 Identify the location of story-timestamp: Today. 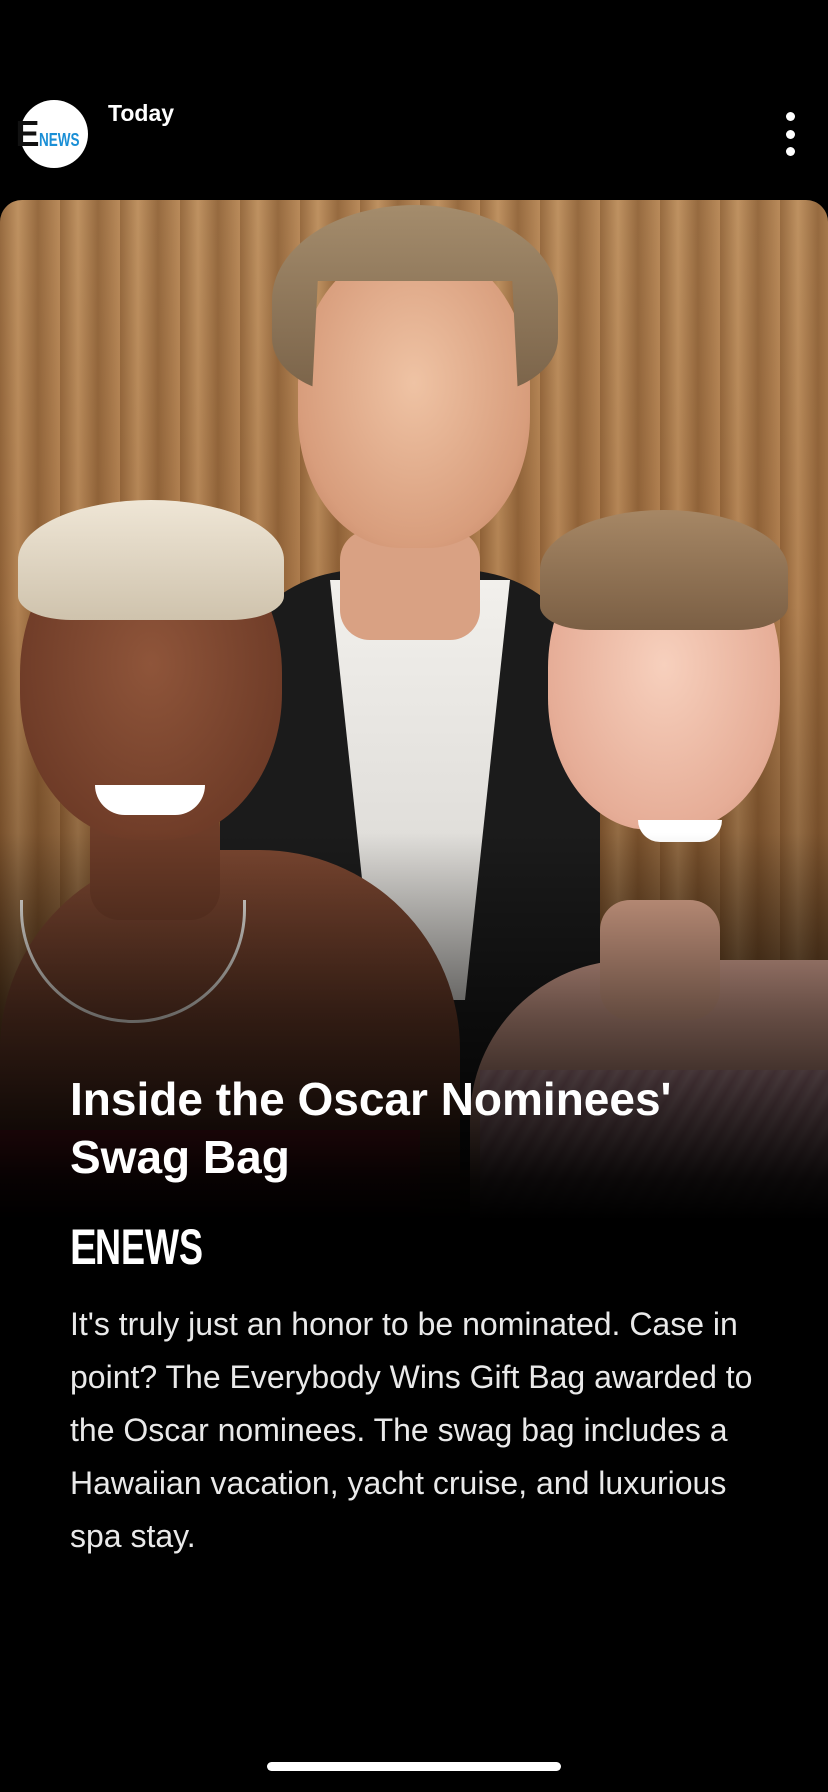
(141, 113).